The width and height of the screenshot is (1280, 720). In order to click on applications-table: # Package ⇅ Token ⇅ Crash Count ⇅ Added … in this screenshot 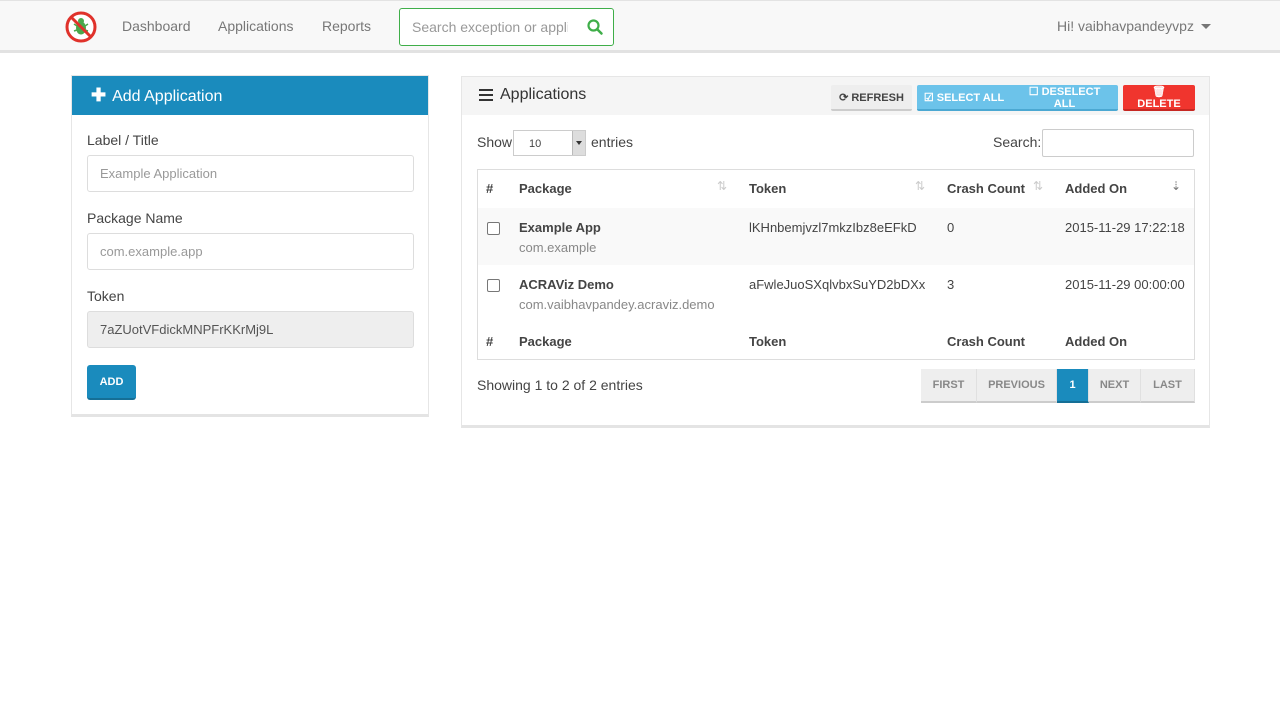, I will do `click(836, 264)`.